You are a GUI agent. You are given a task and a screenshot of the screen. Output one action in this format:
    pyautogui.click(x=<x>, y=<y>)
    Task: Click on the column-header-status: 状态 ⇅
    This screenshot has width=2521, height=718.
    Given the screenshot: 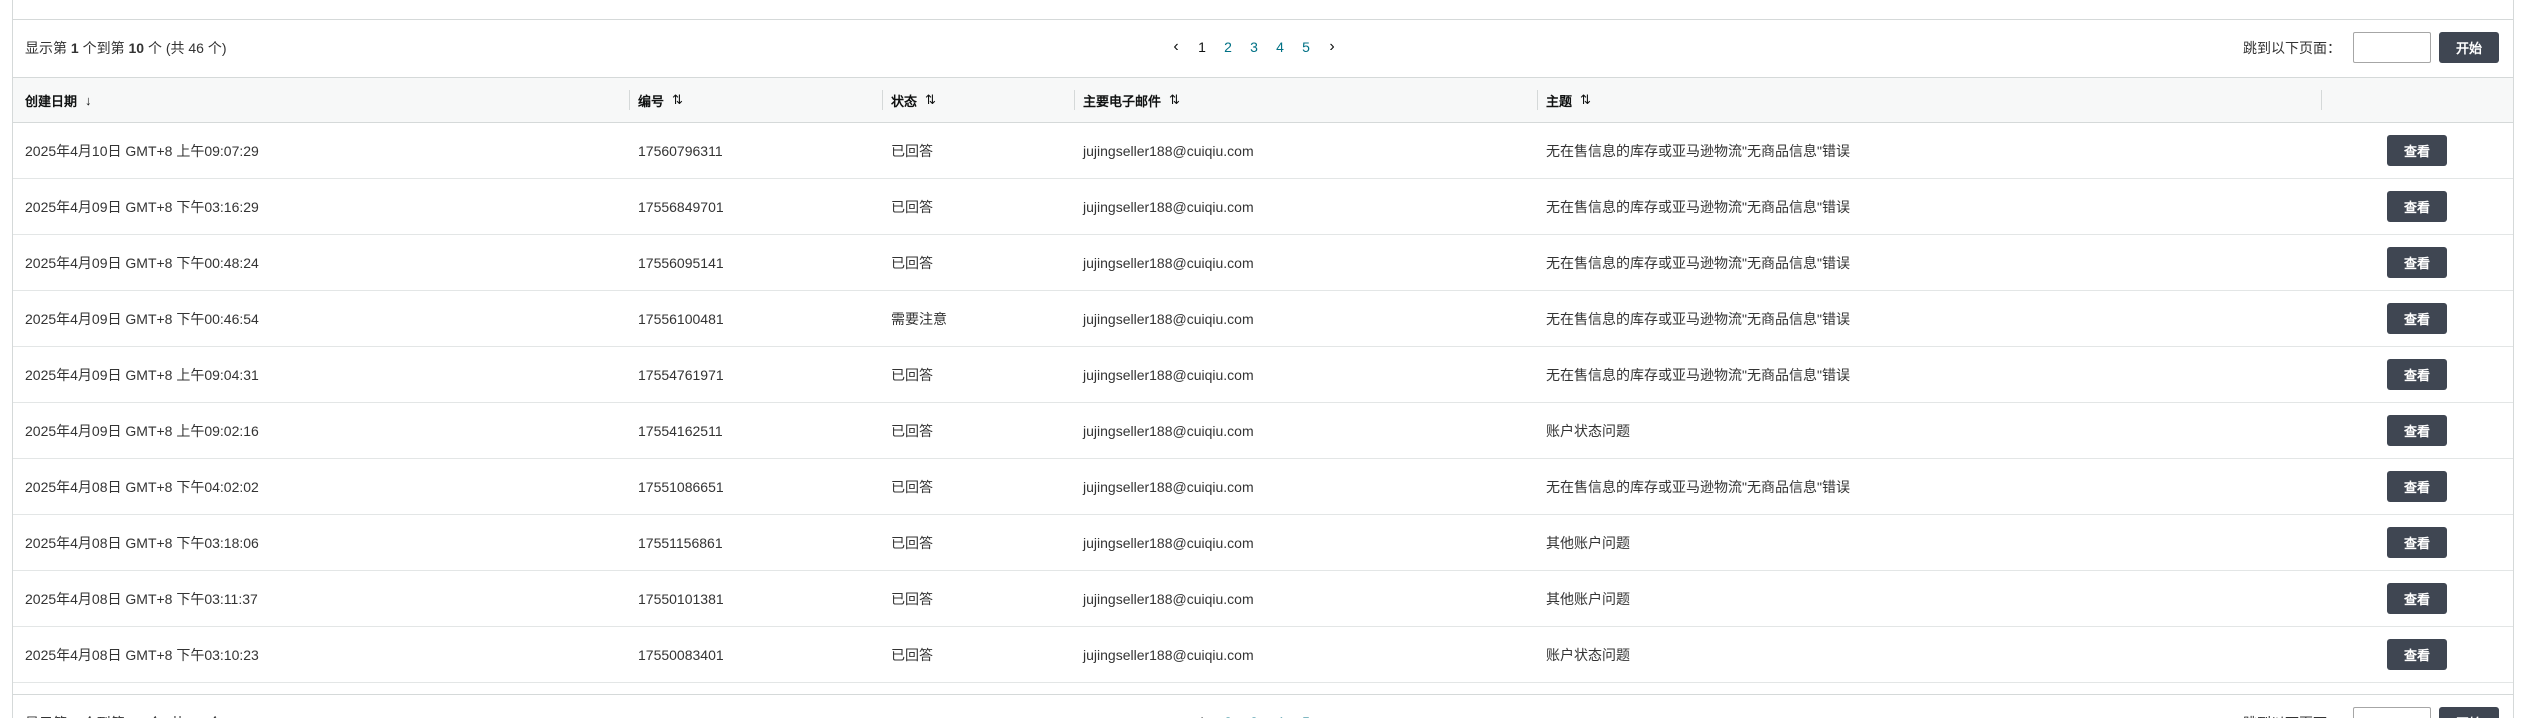 What is the action you would take?
    pyautogui.click(x=913, y=100)
    